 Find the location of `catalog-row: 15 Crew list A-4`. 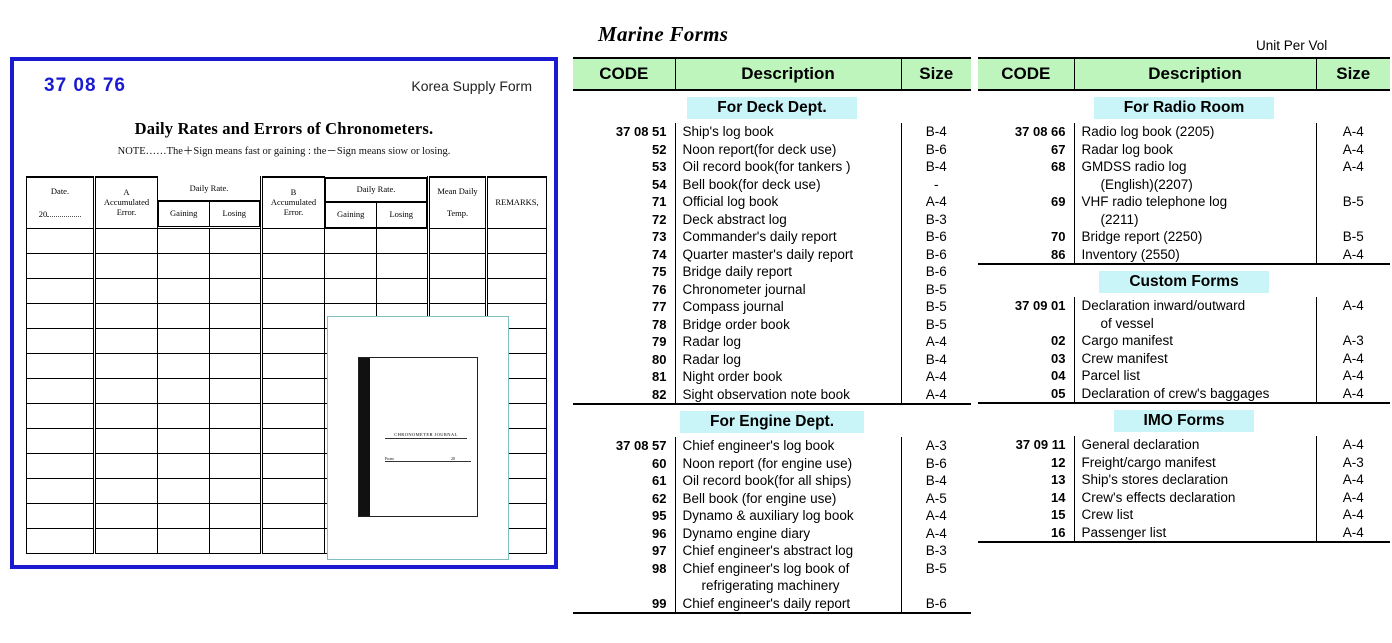

catalog-row: 15 Crew list A-4 is located at coordinates (1184, 515).